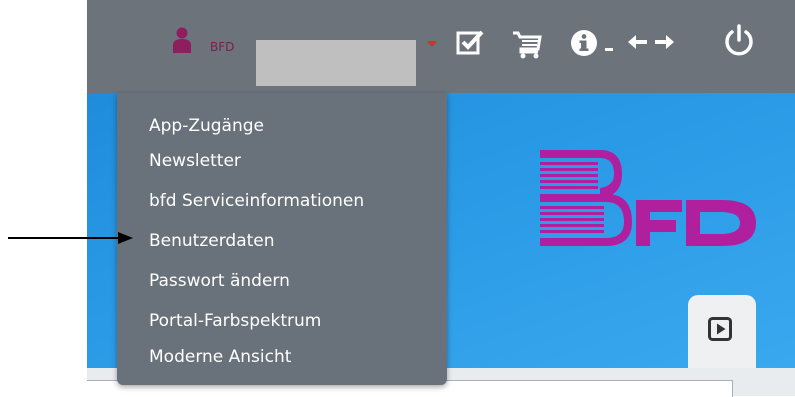 The image size is (795, 397). I want to click on power-icon, so click(739, 41).